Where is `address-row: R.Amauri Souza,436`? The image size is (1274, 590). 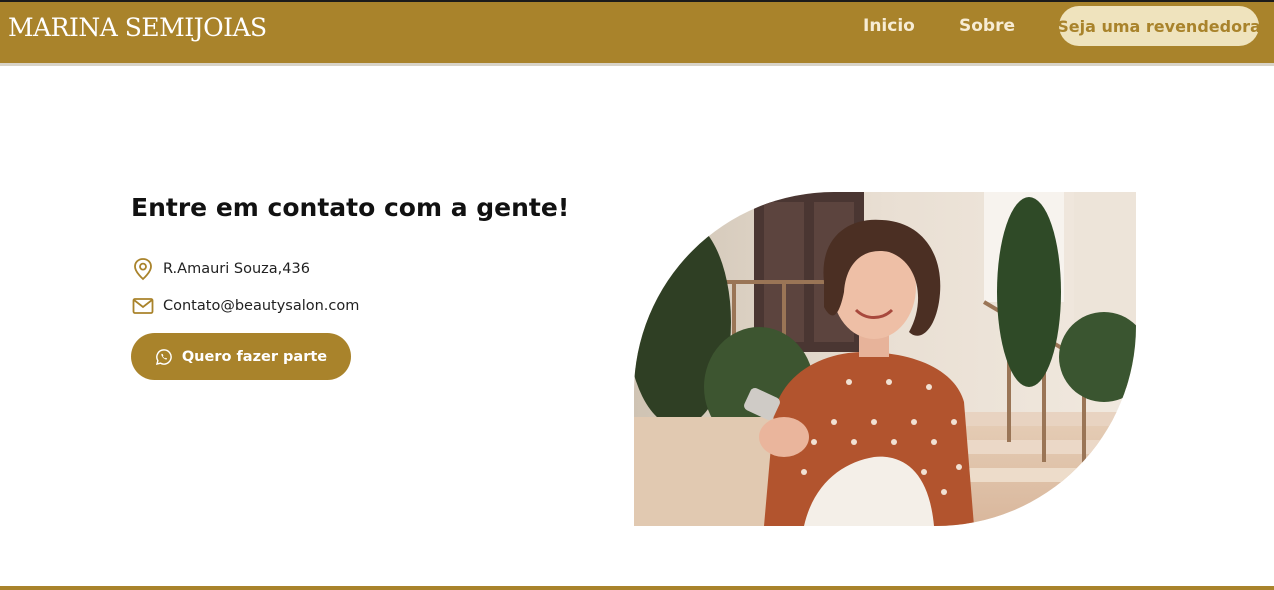
address-row: R.Amauri Souza,436 is located at coordinates (220, 269).